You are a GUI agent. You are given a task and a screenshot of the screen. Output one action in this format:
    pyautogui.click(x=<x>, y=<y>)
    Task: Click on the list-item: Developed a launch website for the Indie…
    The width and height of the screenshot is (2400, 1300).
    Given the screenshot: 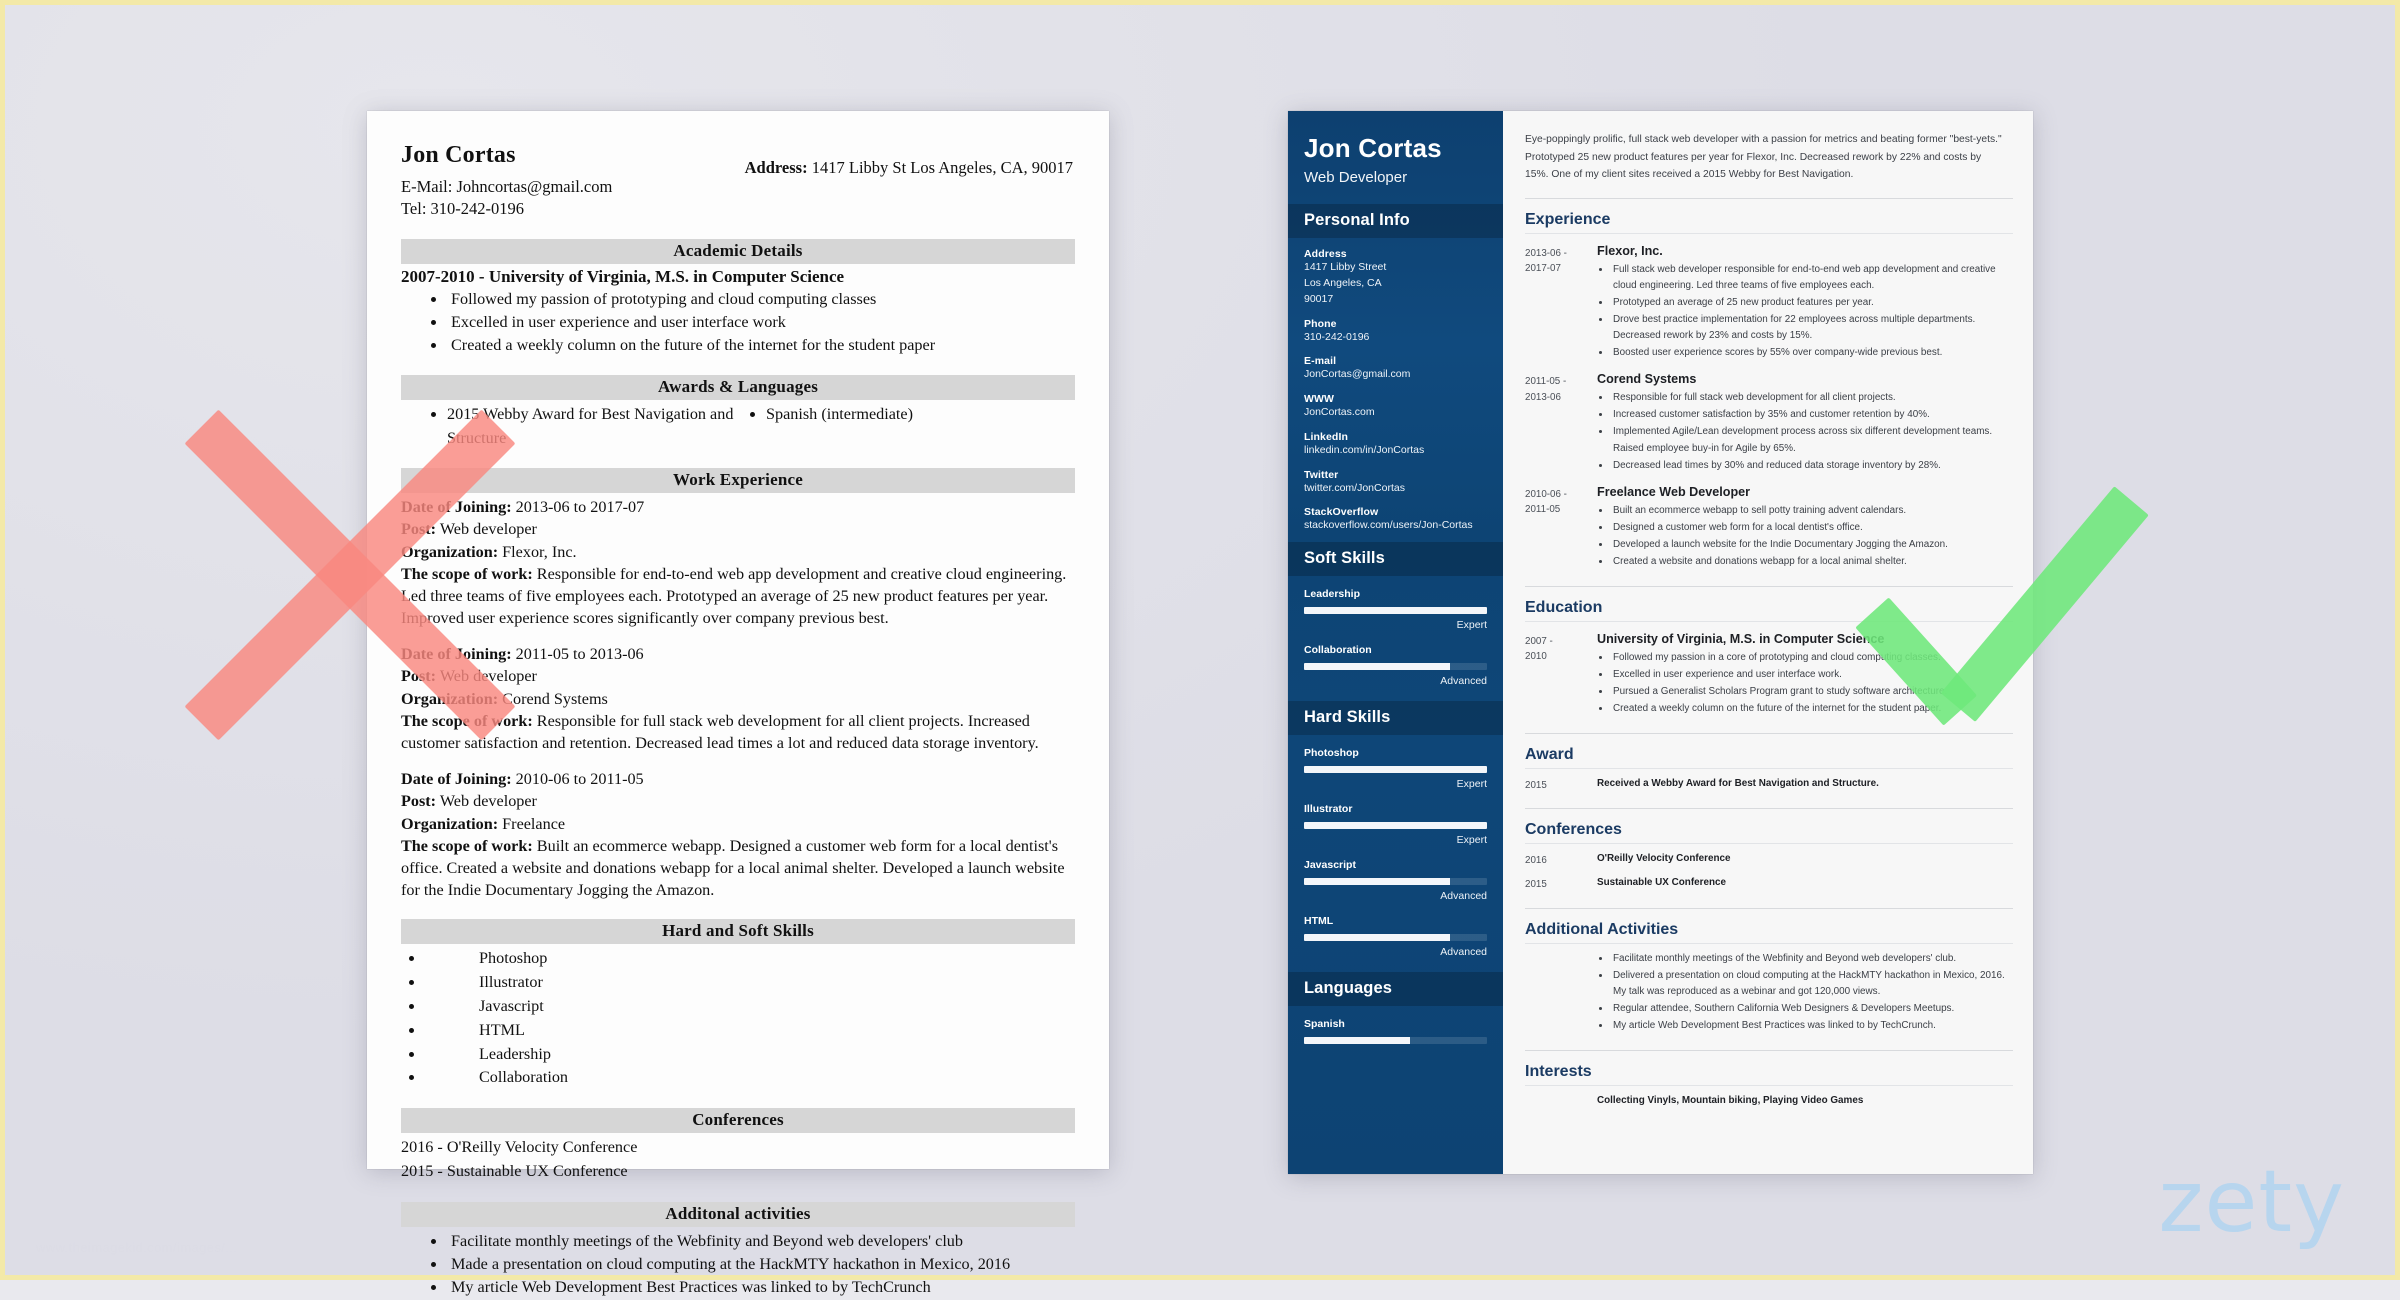 What is the action you would take?
    pyautogui.click(x=1812, y=545)
    